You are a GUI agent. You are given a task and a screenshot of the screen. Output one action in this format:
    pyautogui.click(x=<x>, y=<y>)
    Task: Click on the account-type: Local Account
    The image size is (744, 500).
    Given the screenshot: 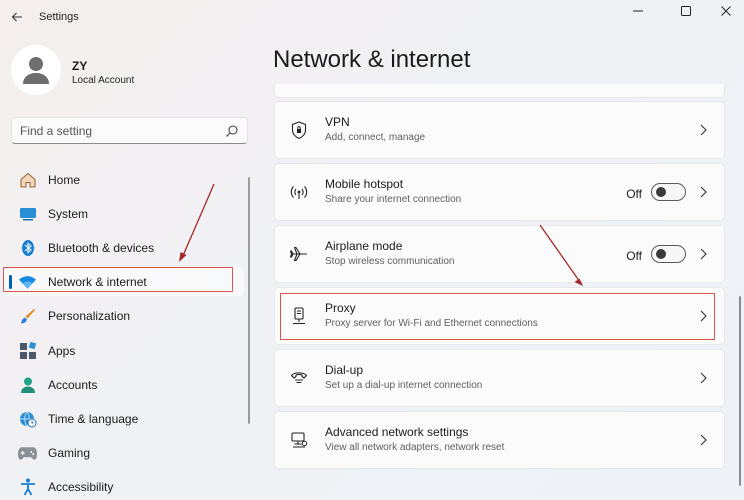 What is the action you would take?
    pyautogui.click(x=103, y=80)
    